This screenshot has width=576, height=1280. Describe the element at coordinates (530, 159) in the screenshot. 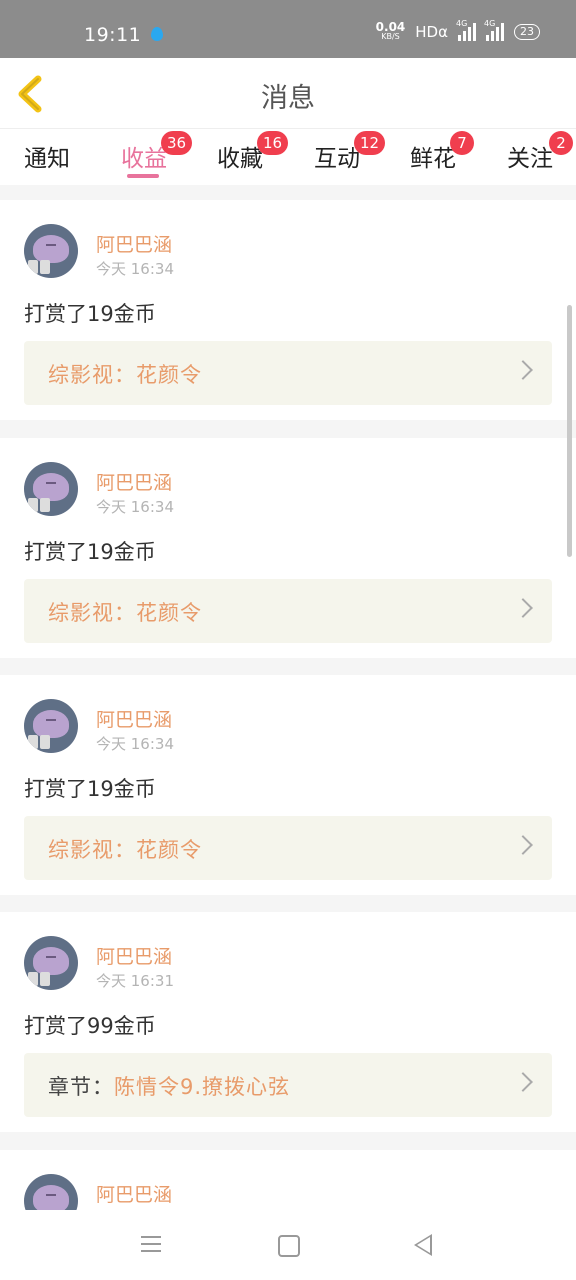

I see `tab-label: 关注` at that location.